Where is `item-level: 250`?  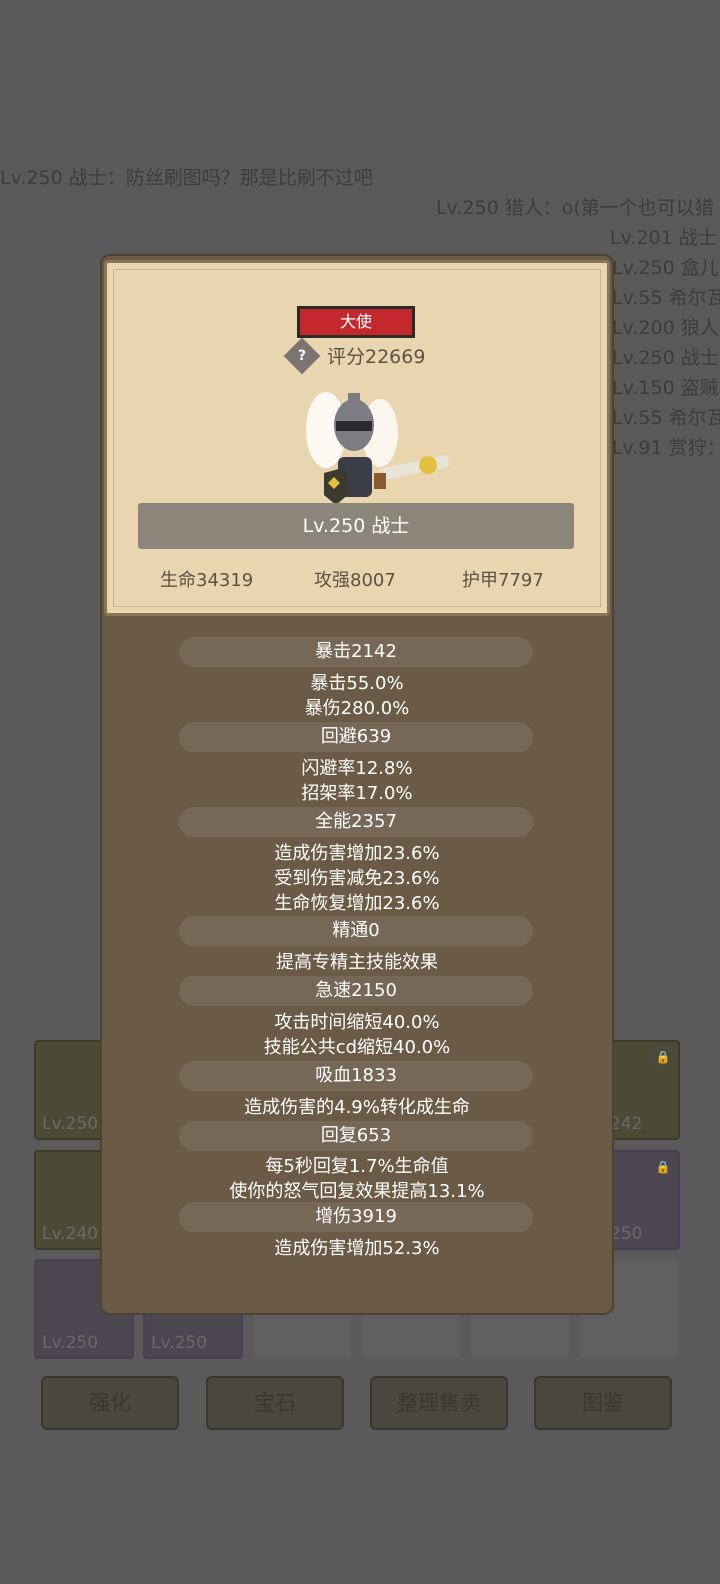 item-level: 250 is located at coordinates (626, 1234).